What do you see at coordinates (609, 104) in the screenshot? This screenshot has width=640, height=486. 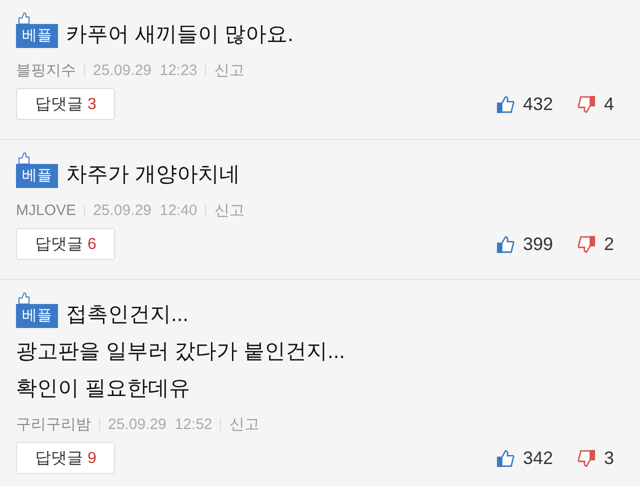 I see `dislike-count: 4` at bounding box center [609, 104].